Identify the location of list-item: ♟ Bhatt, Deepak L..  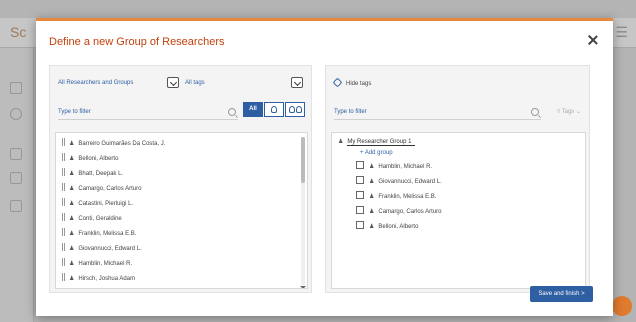
(92, 173).